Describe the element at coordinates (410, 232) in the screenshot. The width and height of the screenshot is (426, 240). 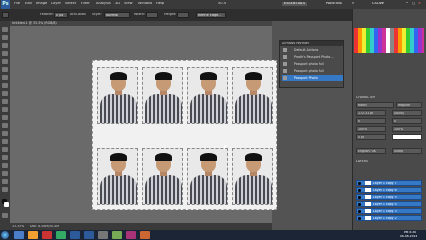
I see `taskbar-time: PM 6:26` at that location.